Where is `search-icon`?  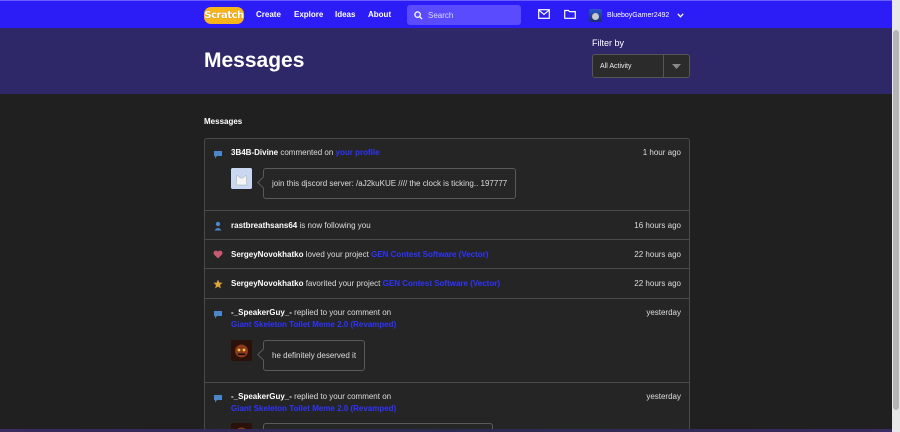 search-icon is located at coordinates (418, 15).